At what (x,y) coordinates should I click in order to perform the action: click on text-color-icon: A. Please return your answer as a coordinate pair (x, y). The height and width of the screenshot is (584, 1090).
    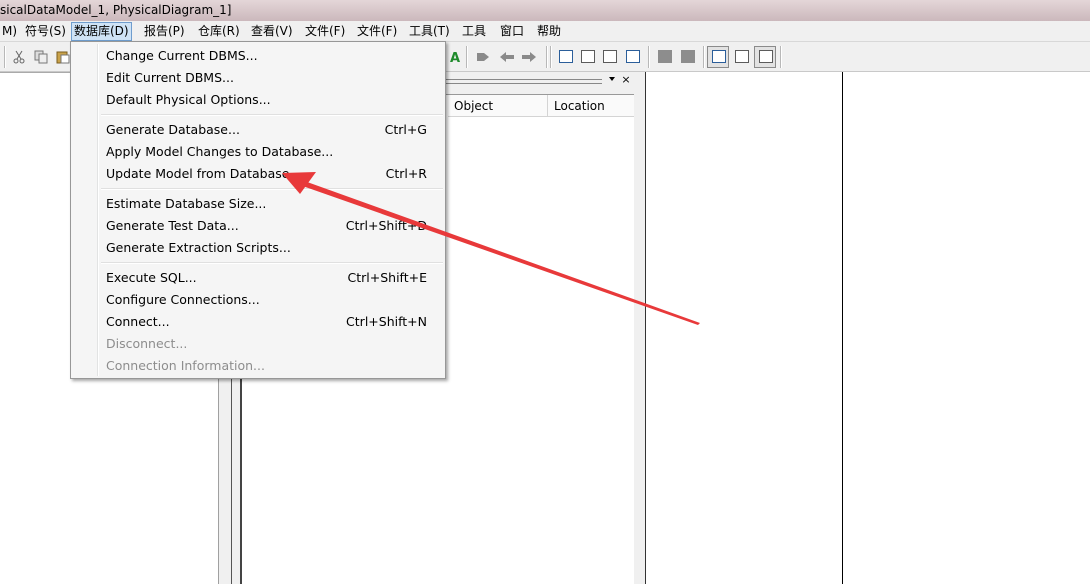
    Looking at the image, I should click on (454, 56).